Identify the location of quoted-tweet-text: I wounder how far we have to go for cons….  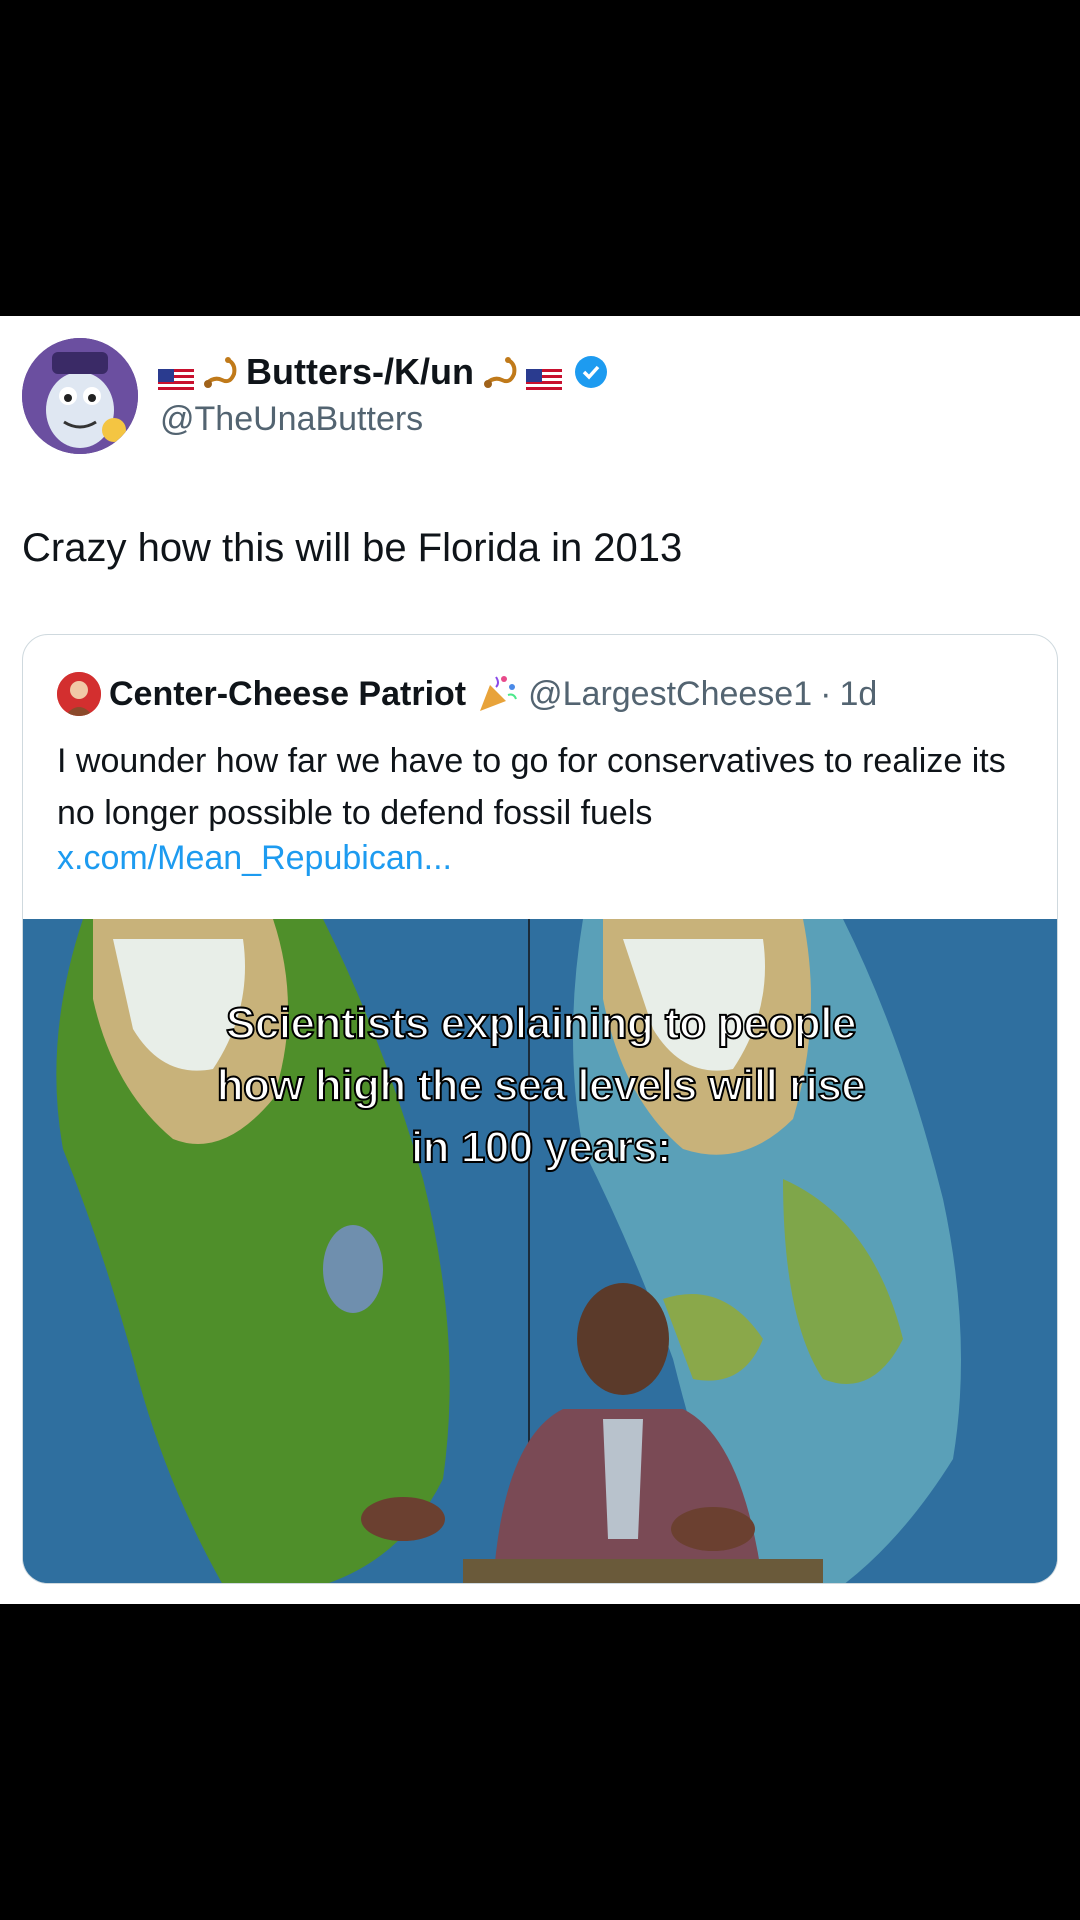
(531, 787).